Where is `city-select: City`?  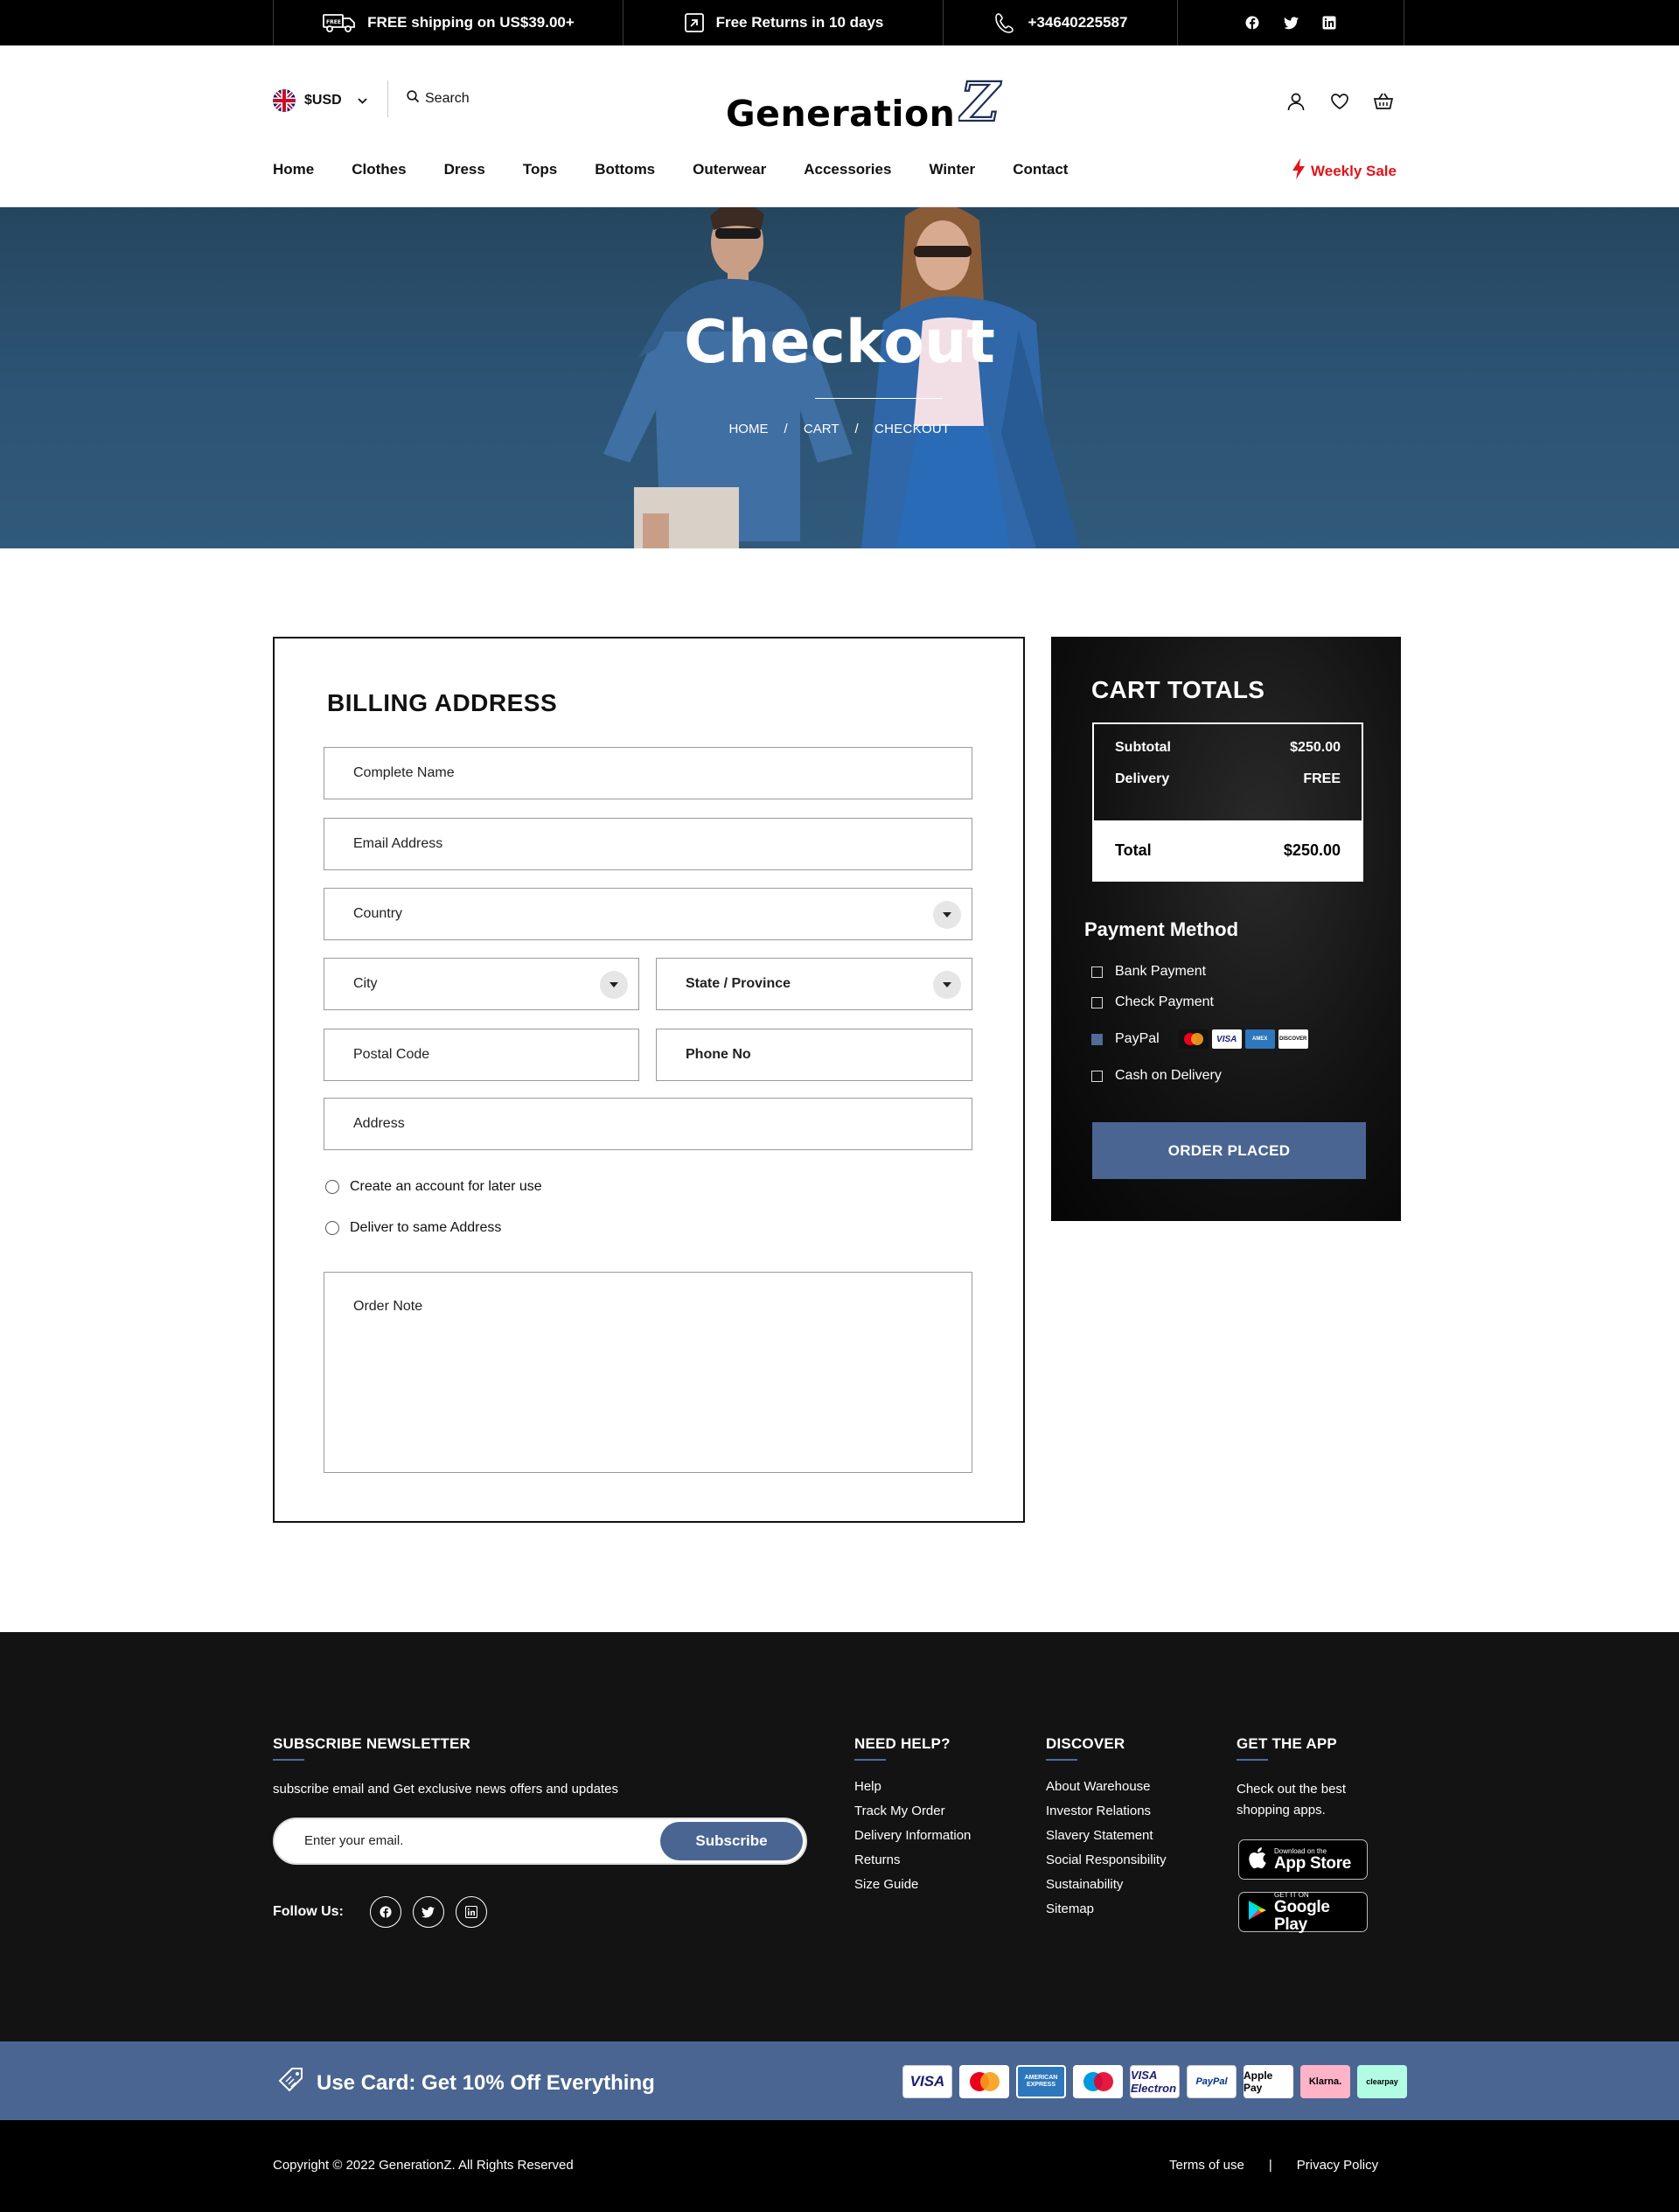
city-select: City is located at coordinates (482, 984).